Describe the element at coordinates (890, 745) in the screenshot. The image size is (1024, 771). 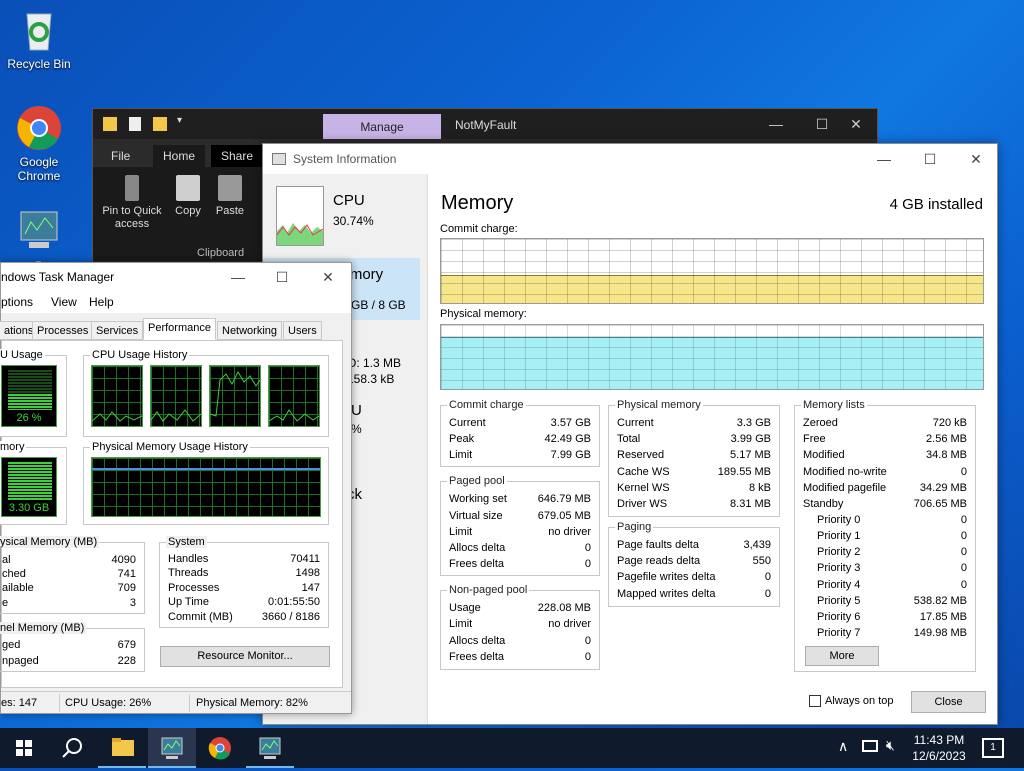
I see `volume-muted-icon: 🔇︎` at that location.